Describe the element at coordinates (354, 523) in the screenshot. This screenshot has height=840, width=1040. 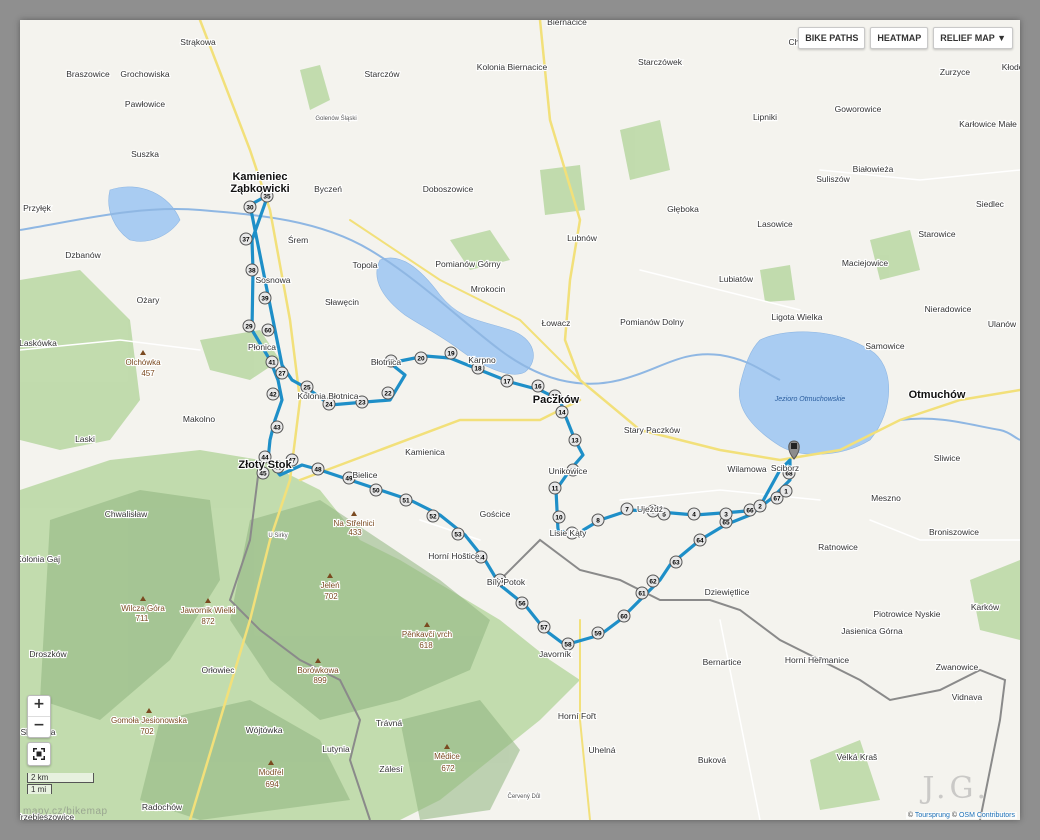
I see `peak-label: Na Střelnici` at that location.